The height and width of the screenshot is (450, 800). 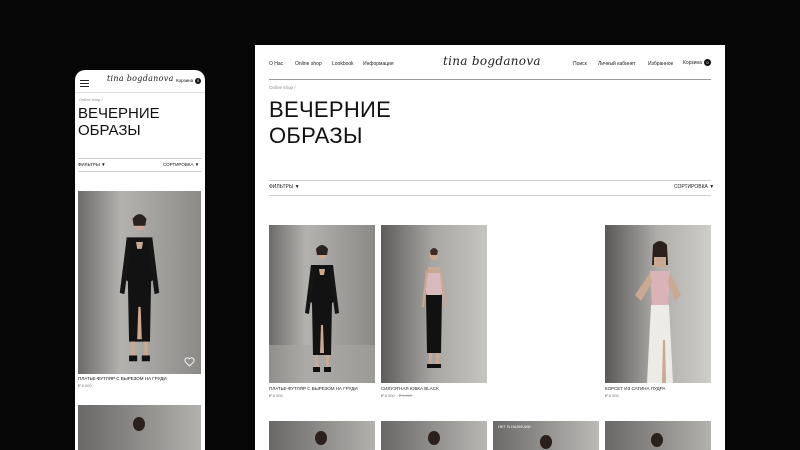 I want to click on brand-logo: tina bogdanova, so click(x=492, y=61).